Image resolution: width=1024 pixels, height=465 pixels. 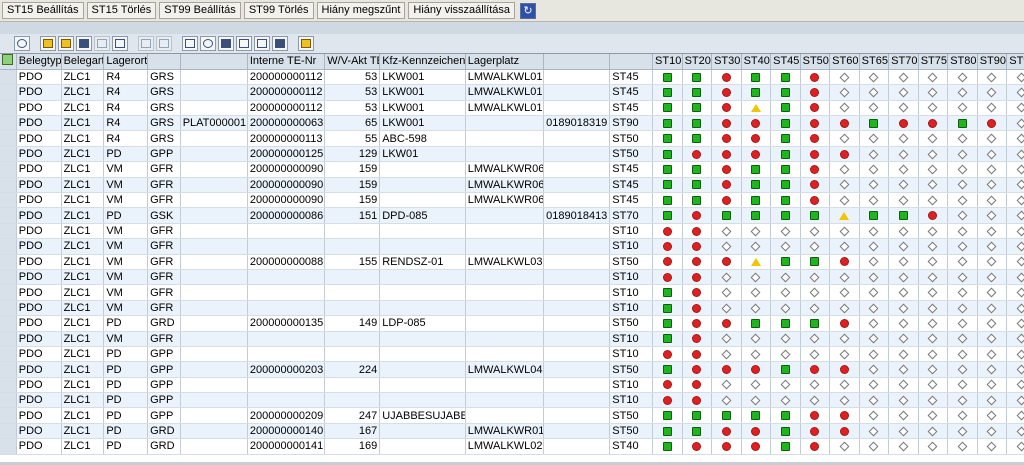 I want to click on column-header: Lagerplatz, so click(x=505, y=62).